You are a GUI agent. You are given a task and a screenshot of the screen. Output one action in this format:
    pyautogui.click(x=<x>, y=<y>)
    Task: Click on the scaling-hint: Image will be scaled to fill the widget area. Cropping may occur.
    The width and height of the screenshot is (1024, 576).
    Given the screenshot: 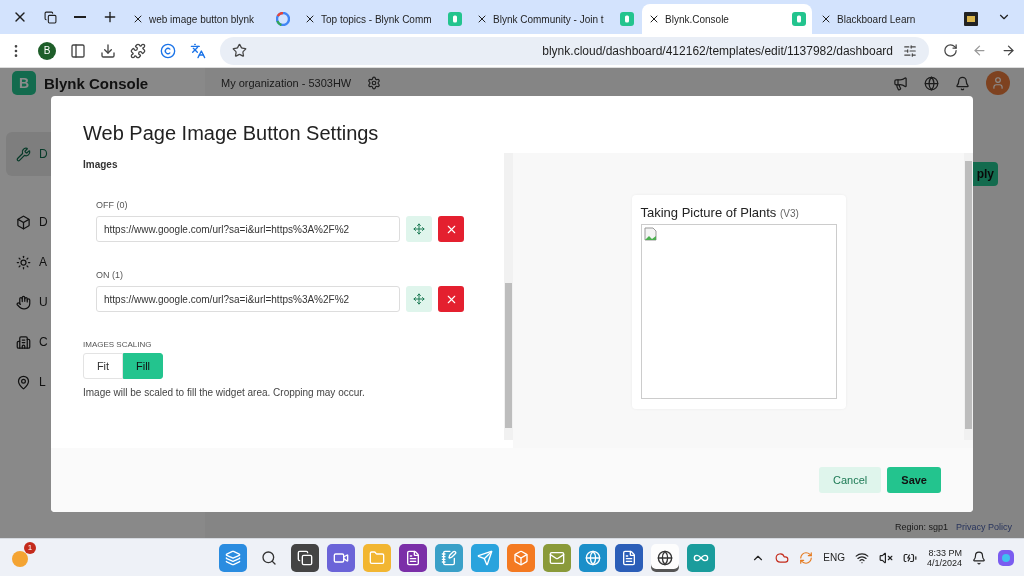 What is the action you would take?
    pyautogui.click(x=224, y=392)
    